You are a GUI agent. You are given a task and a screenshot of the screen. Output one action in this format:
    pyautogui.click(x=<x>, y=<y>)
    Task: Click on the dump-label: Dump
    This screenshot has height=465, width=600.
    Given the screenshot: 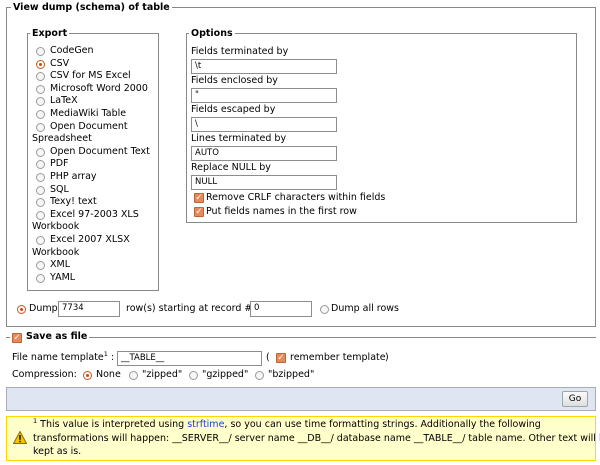 What is the action you would take?
    pyautogui.click(x=43, y=308)
    